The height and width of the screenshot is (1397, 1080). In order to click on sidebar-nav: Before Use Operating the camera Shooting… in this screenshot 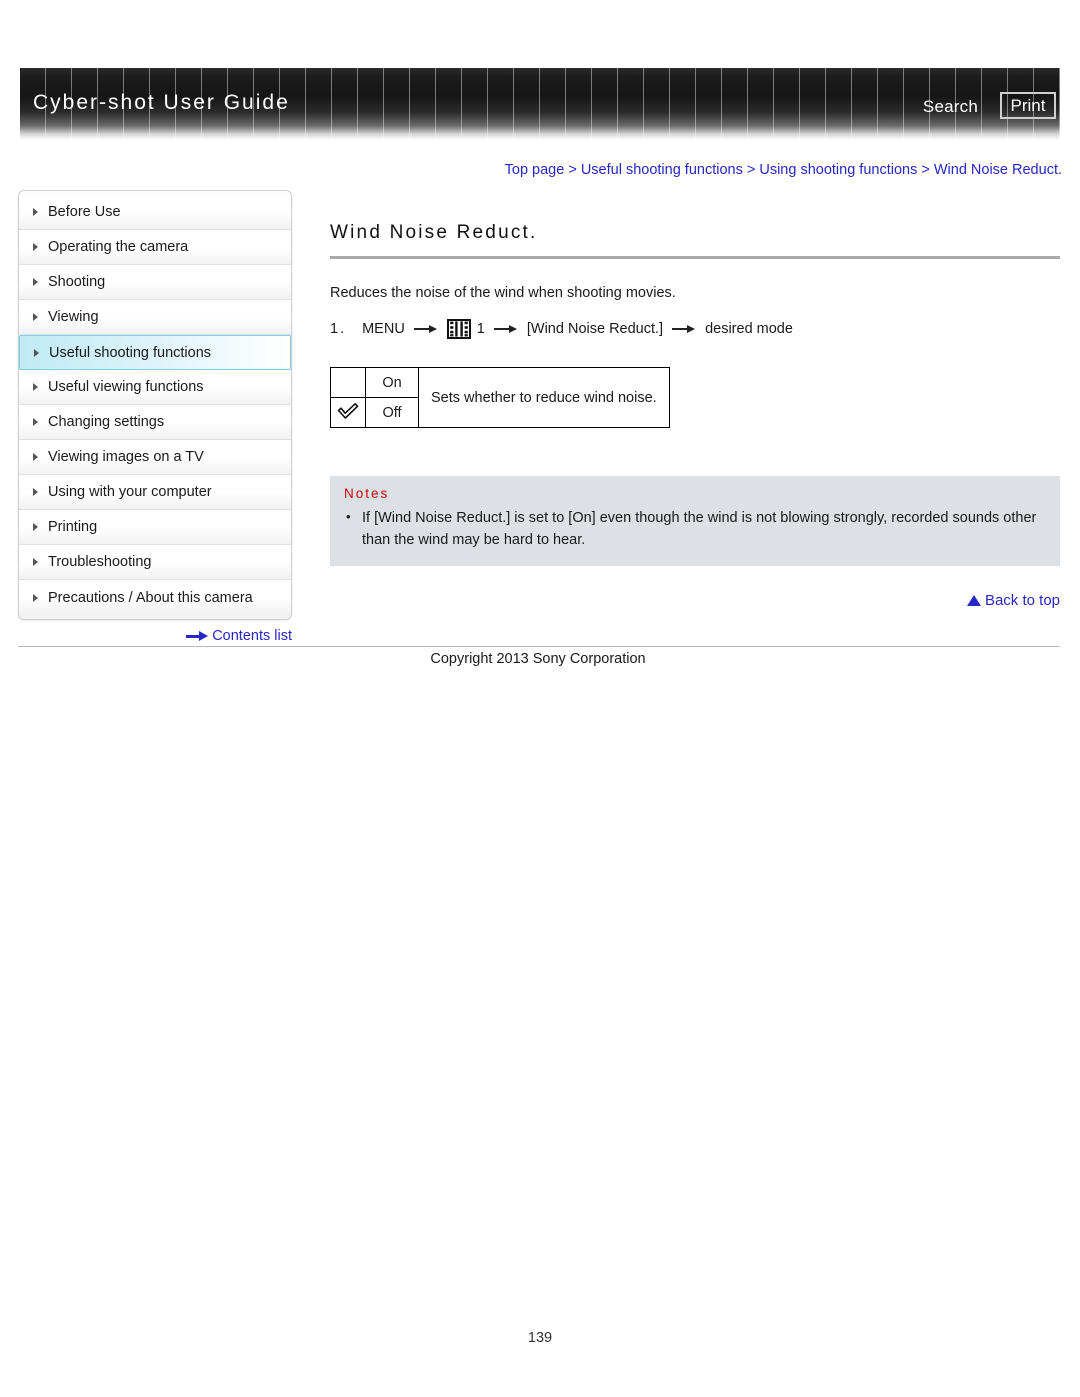, I will do `click(155, 405)`.